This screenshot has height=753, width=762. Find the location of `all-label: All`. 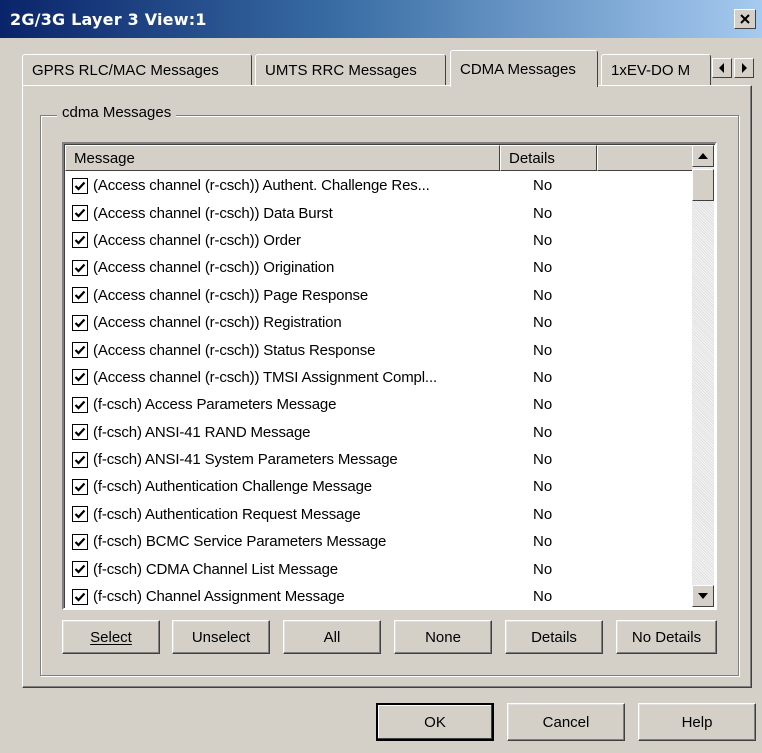

all-label: All is located at coordinates (332, 637).